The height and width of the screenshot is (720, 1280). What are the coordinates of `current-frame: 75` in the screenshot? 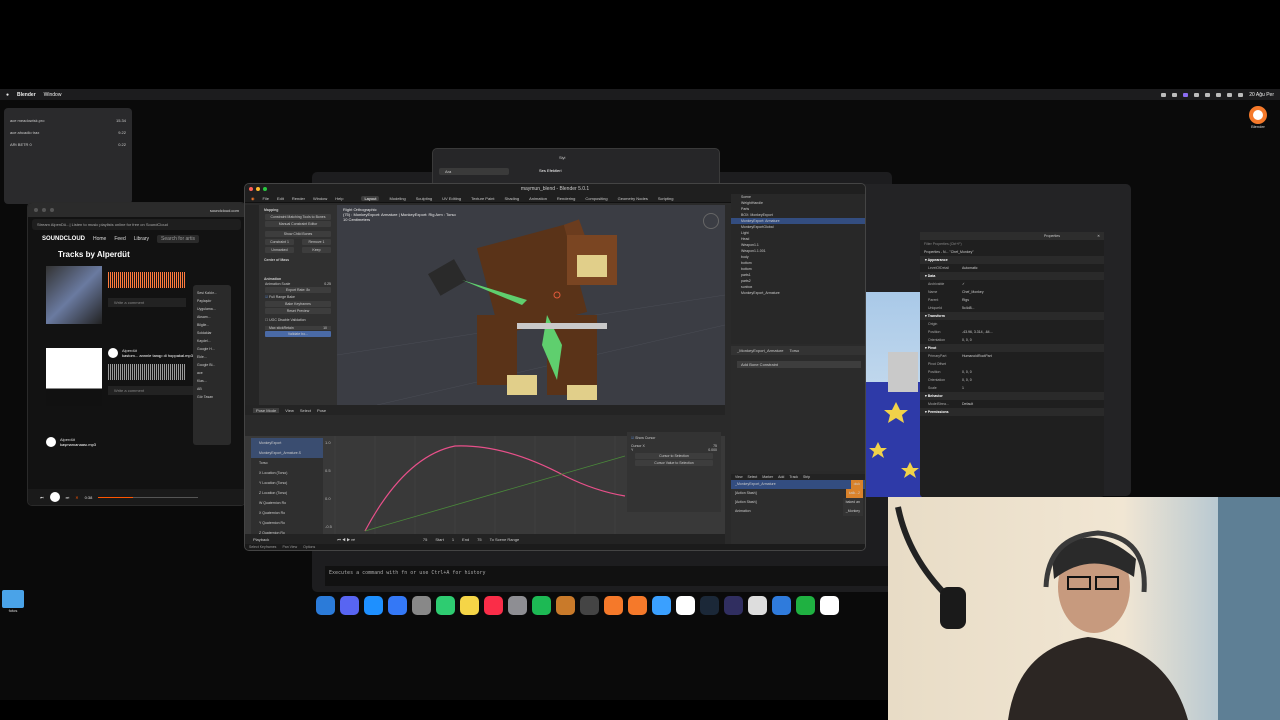 It's located at (425, 539).